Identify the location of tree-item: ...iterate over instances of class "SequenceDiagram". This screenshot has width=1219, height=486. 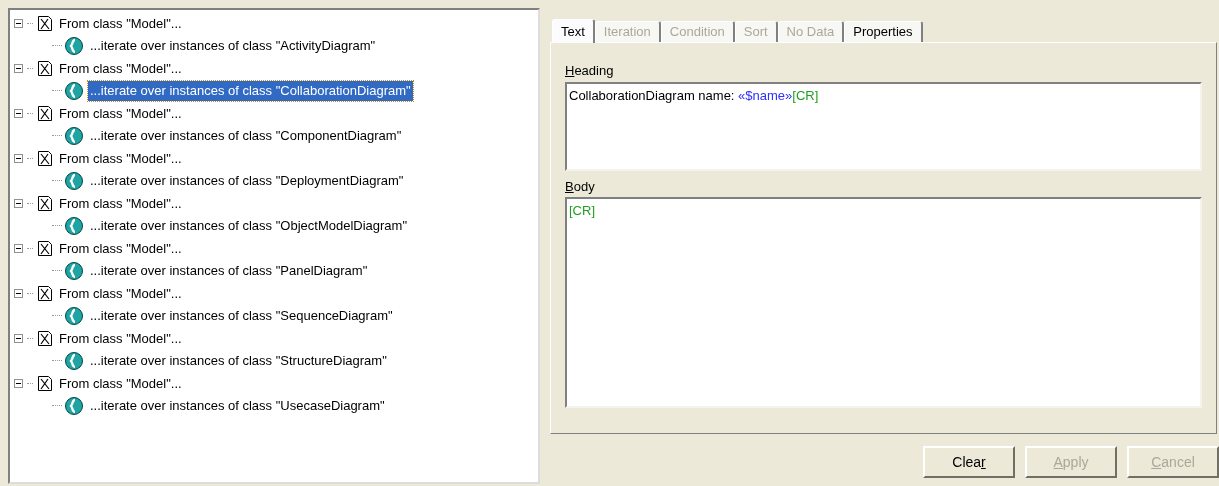
(241, 316).